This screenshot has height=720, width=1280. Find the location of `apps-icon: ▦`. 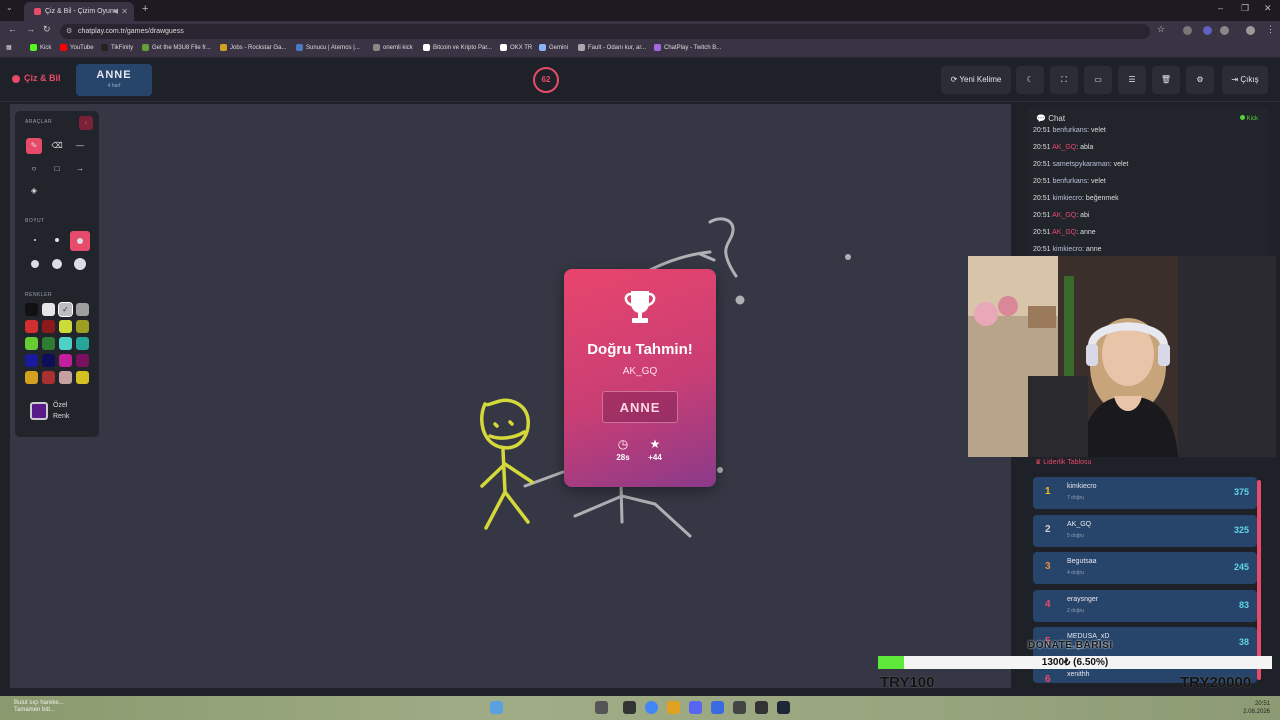

apps-icon: ▦ is located at coordinates (9, 47).